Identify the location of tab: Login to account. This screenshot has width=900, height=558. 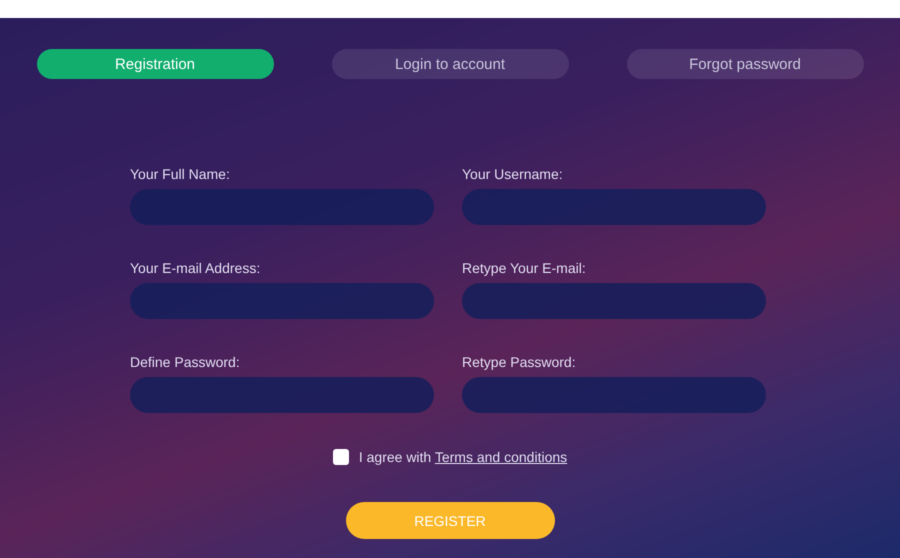
(450, 64).